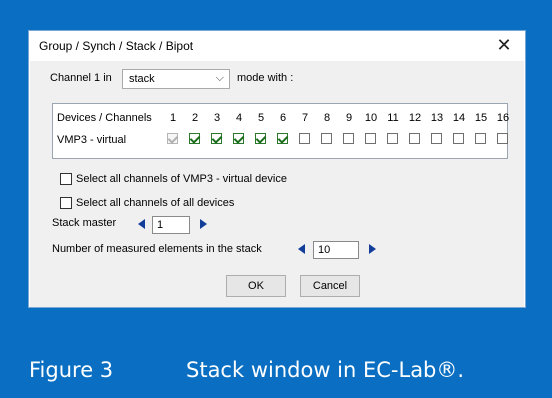 This screenshot has width=552, height=398. What do you see at coordinates (173, 118) in the screenshot?
I see `channel-number: 1` at bounding box center [173, 118].